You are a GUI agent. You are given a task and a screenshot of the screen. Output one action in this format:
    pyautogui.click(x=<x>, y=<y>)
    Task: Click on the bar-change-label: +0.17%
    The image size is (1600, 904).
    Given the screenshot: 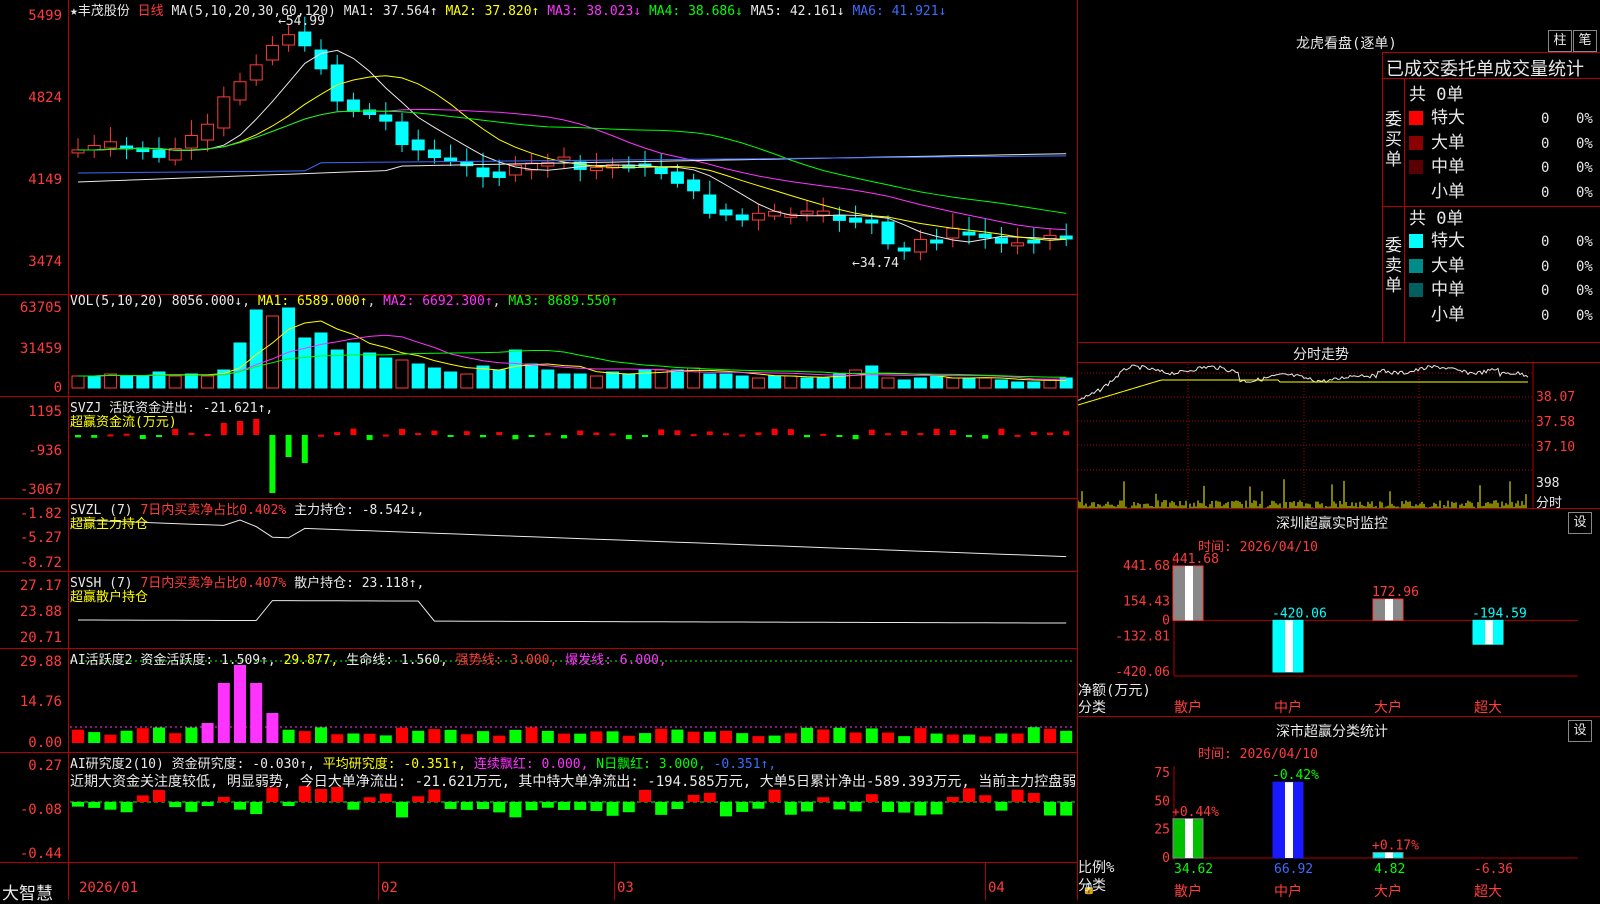 What is the action you would take?
    pyautogui.click(x=1395, y=846)
    